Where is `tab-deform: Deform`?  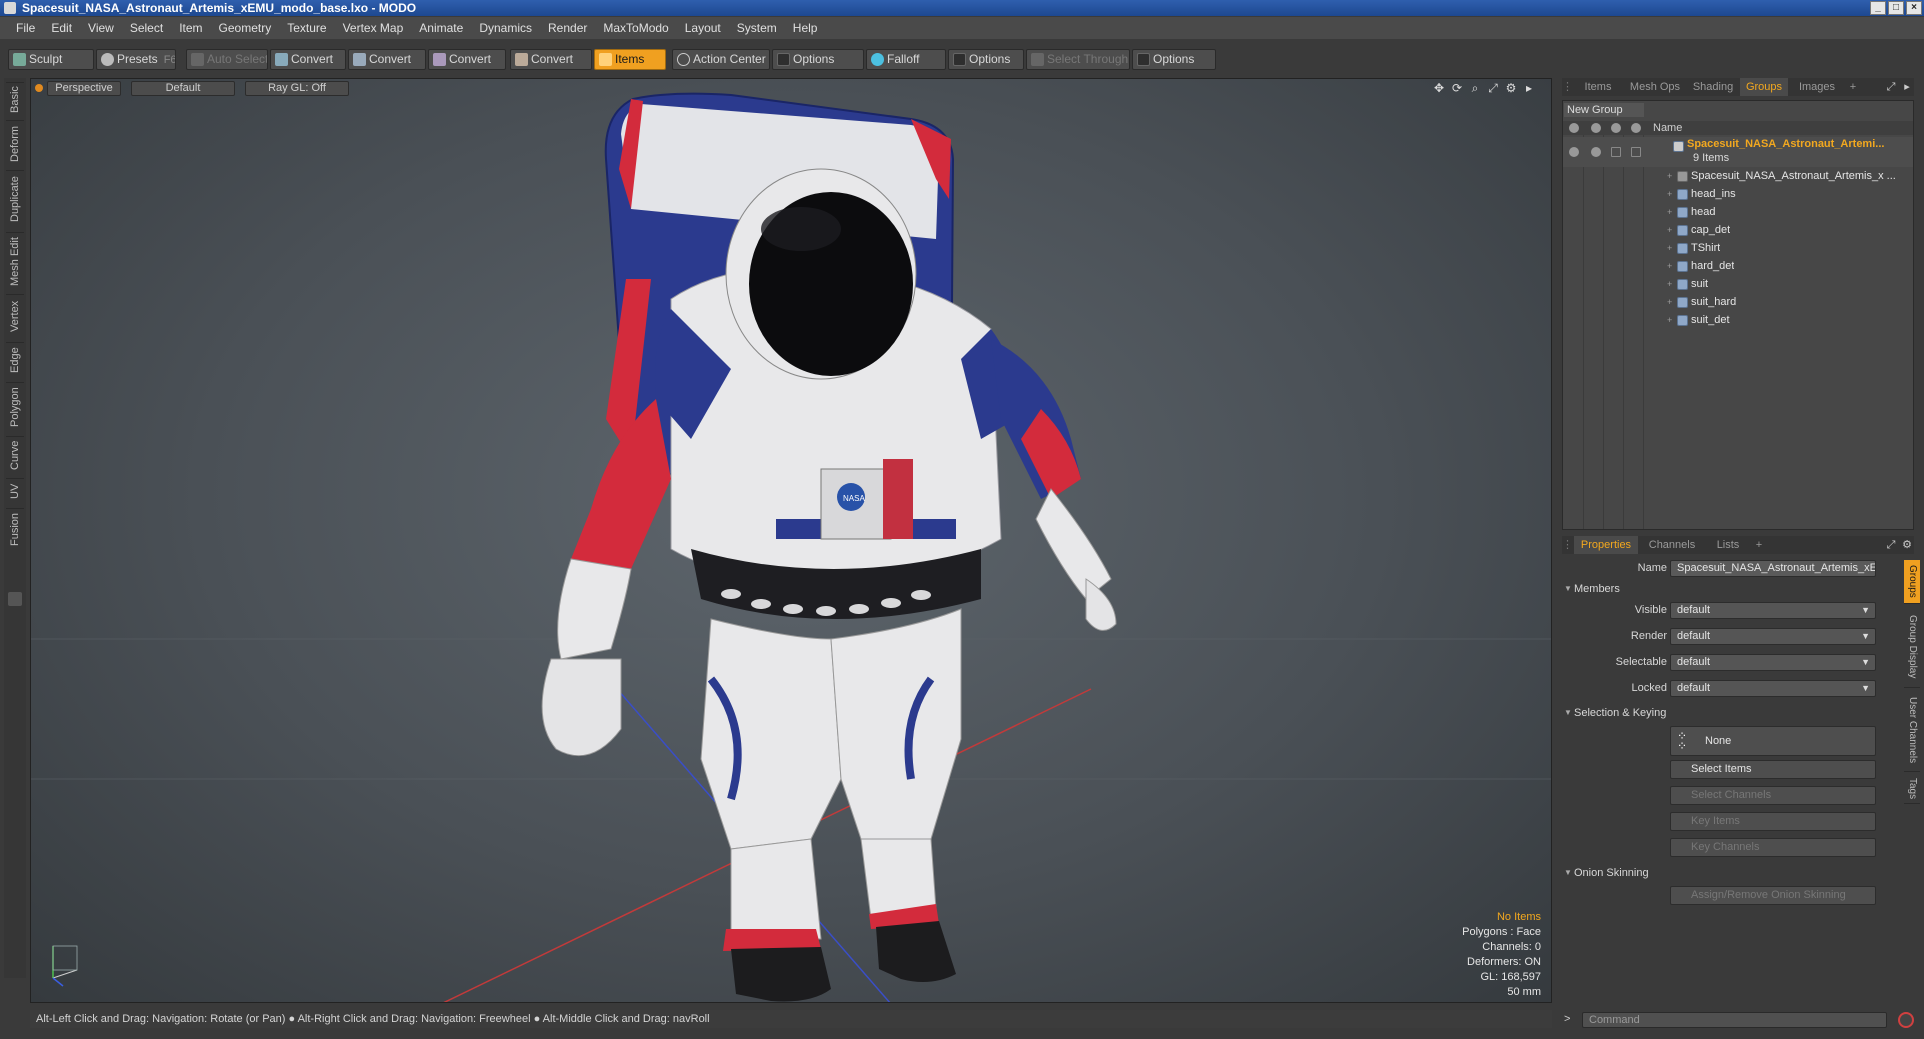 tab-deform: Deform is located at coordinates (15, 143).